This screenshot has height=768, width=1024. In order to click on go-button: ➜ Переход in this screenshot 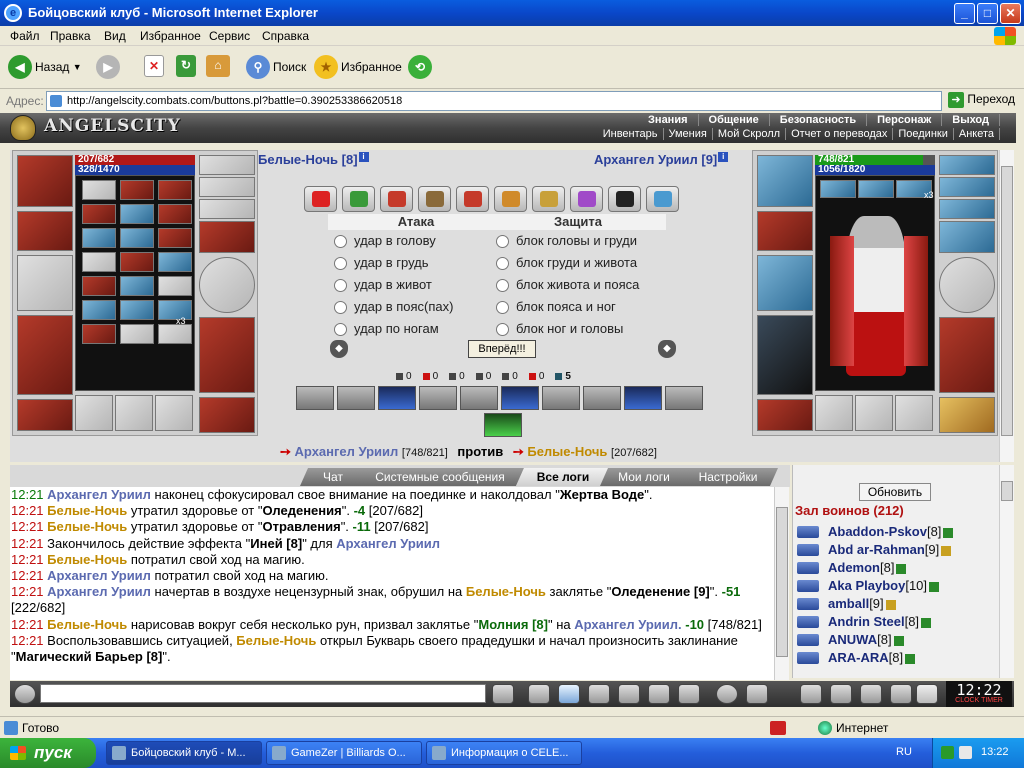, I will do `click(981, 100)`.